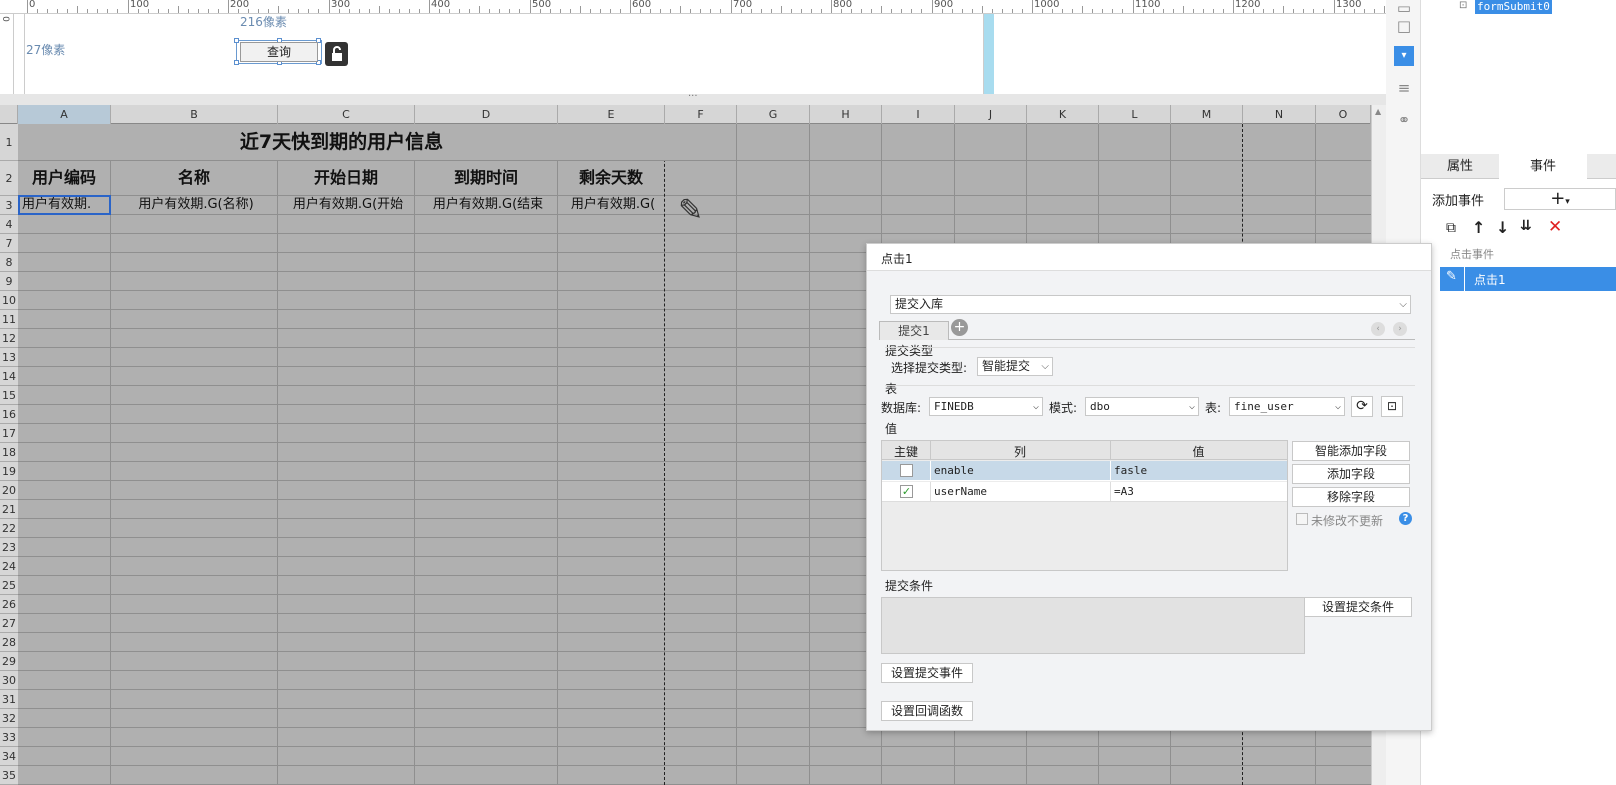 The width and height of the screenshot is (1616, 785). I want to click on splitter-bar: ···, so click(693, 98).